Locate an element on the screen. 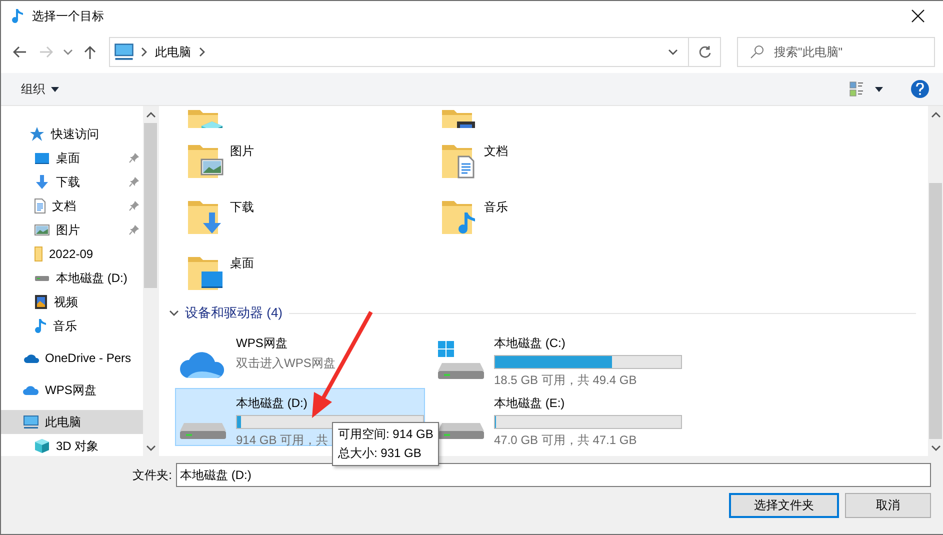  drive-name: 本地磁盘 (D:) is located at coordinates (272, 403).